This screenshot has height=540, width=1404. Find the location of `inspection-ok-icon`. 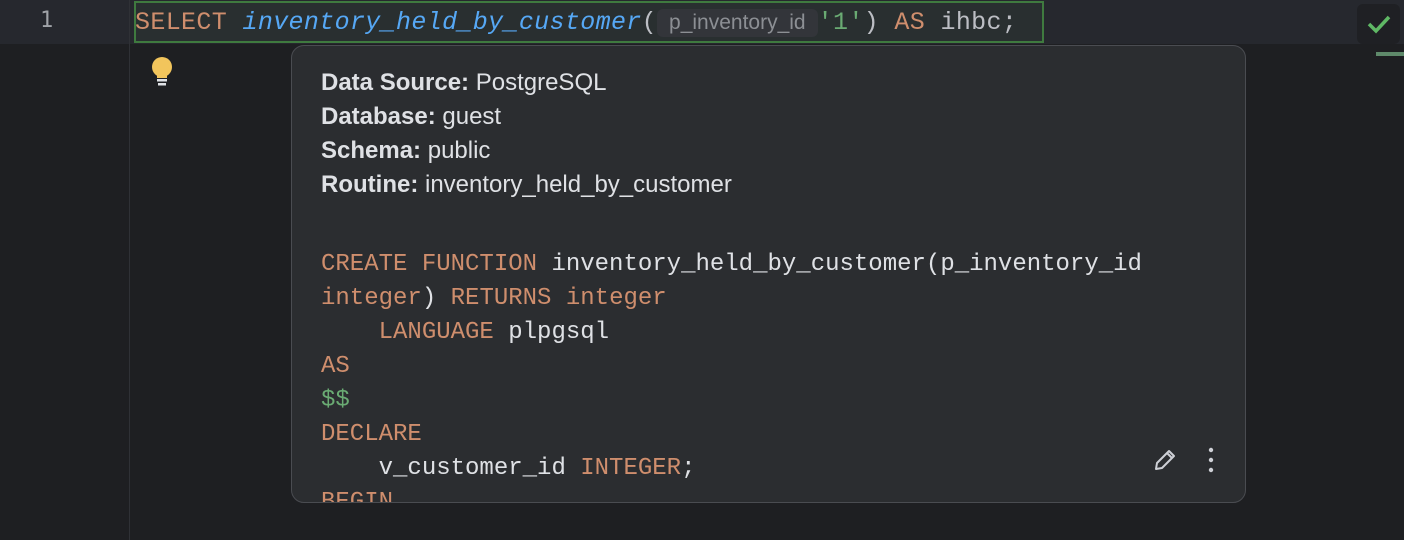

inspection-ok-icon is located at coordinates (1378, 24).